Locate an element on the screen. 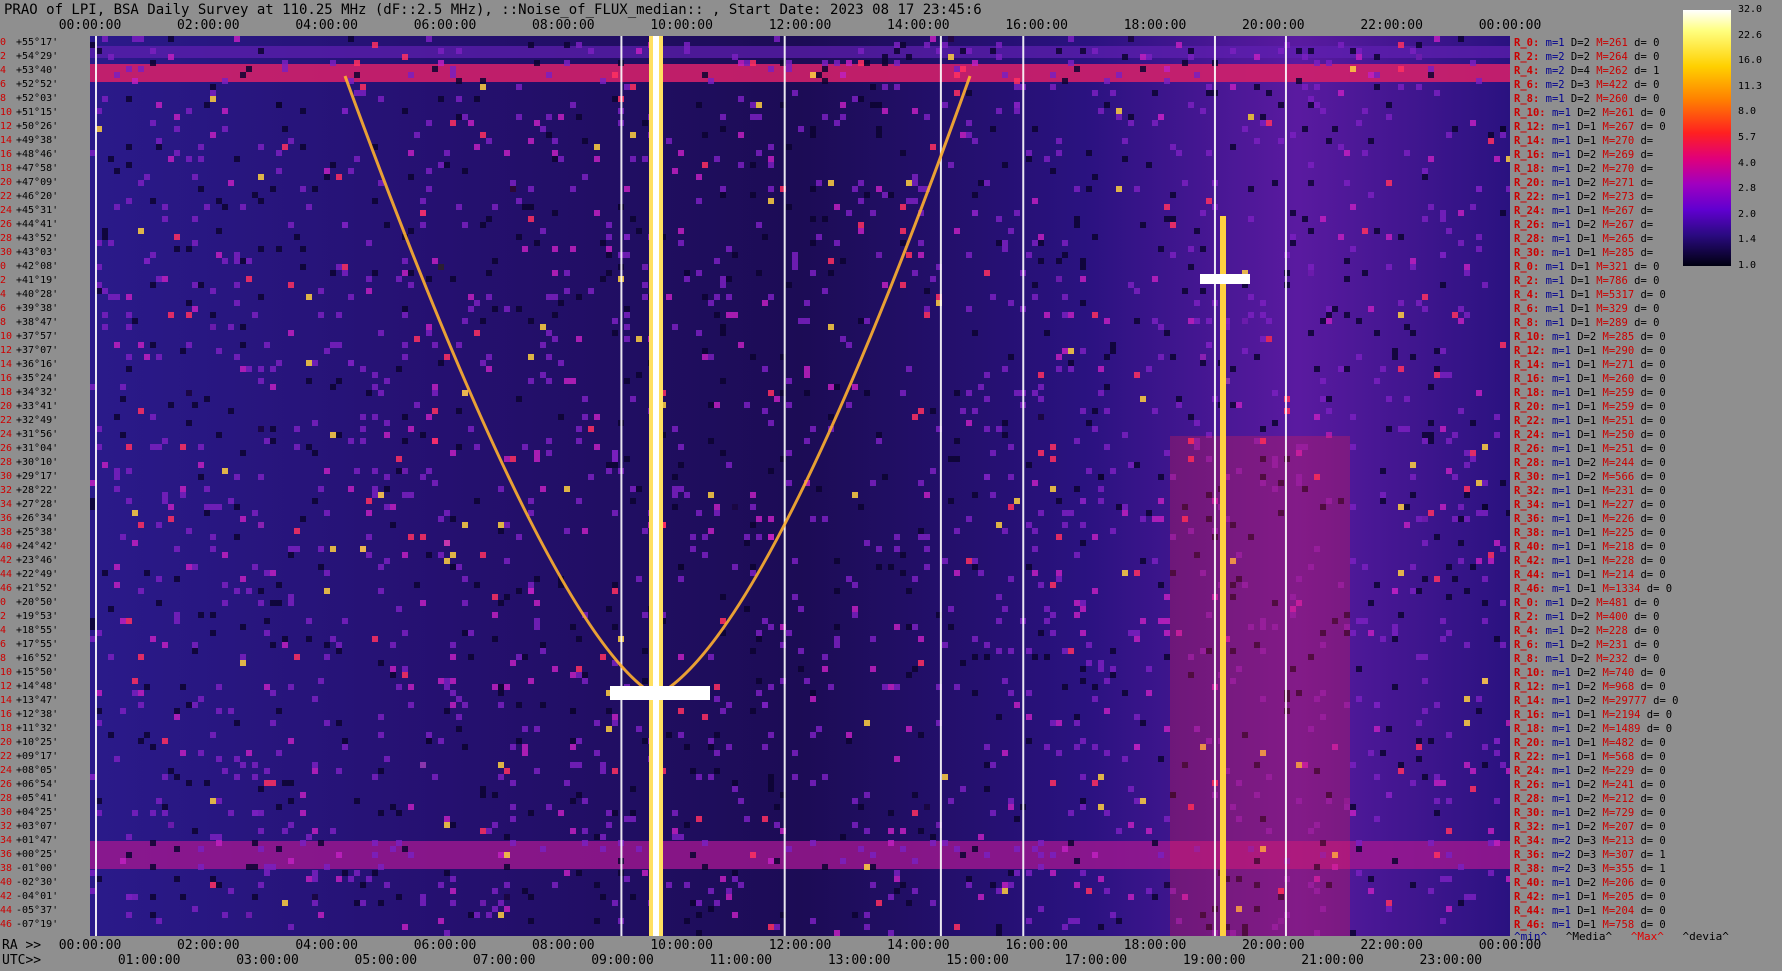  channel-label: 42 is located at coordinates (6, 896).